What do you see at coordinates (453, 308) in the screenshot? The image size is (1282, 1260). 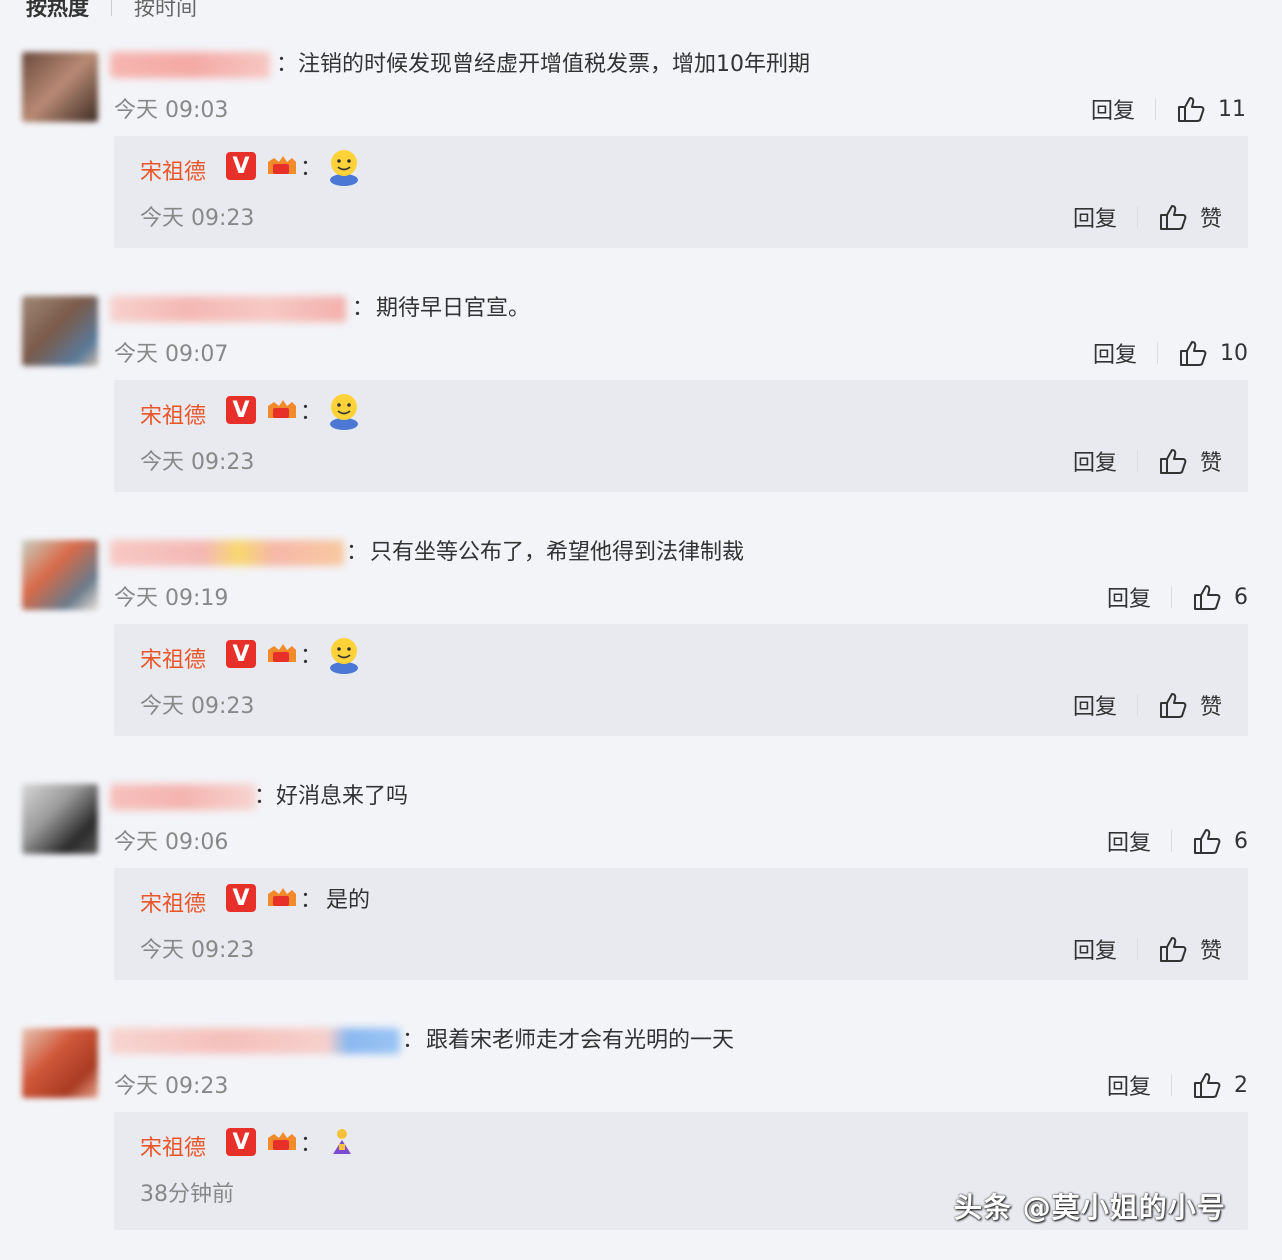 I see `comment-text: 期待早日官宣。` at bounding box center [453, 308].